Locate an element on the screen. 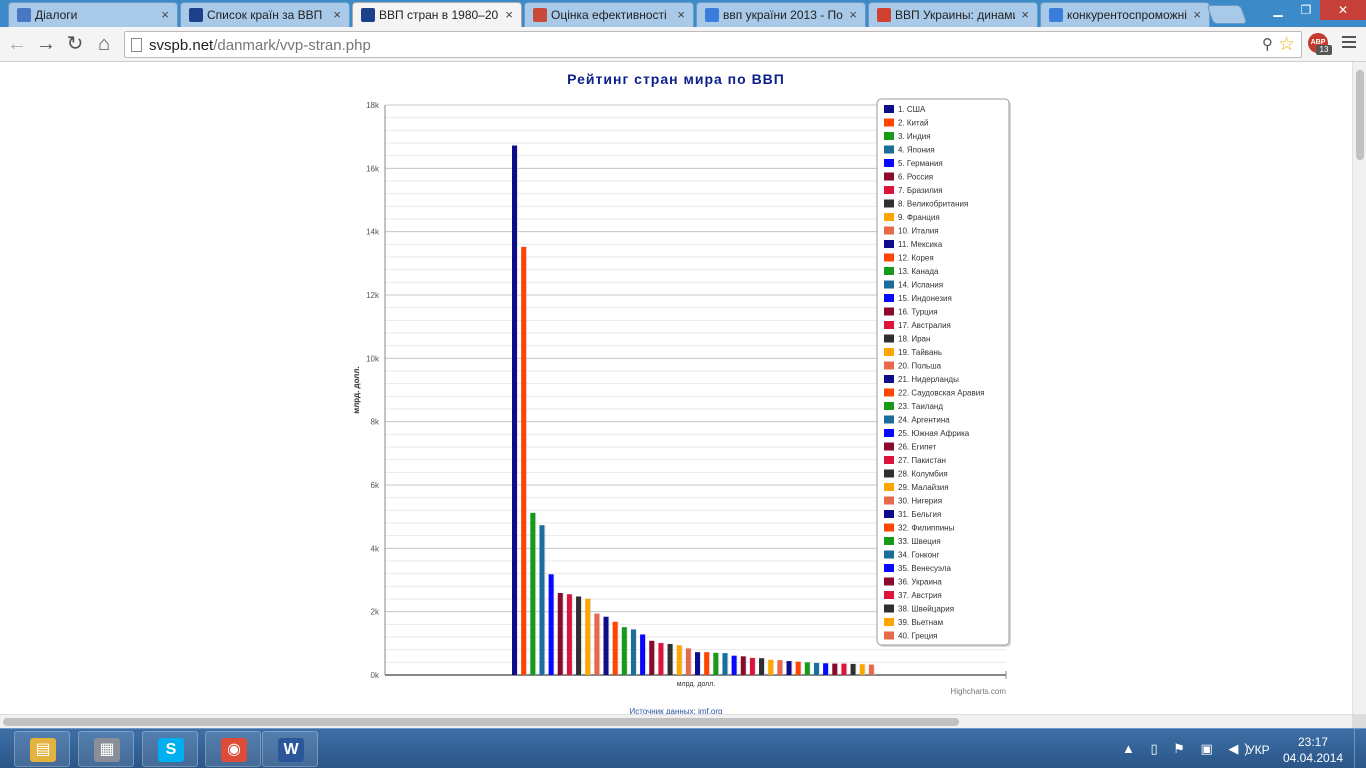 This screenshot has width=1366, height=783. url-text: svspb.net/danmark/vvp-stran.php is located at coordinates (260, 45).